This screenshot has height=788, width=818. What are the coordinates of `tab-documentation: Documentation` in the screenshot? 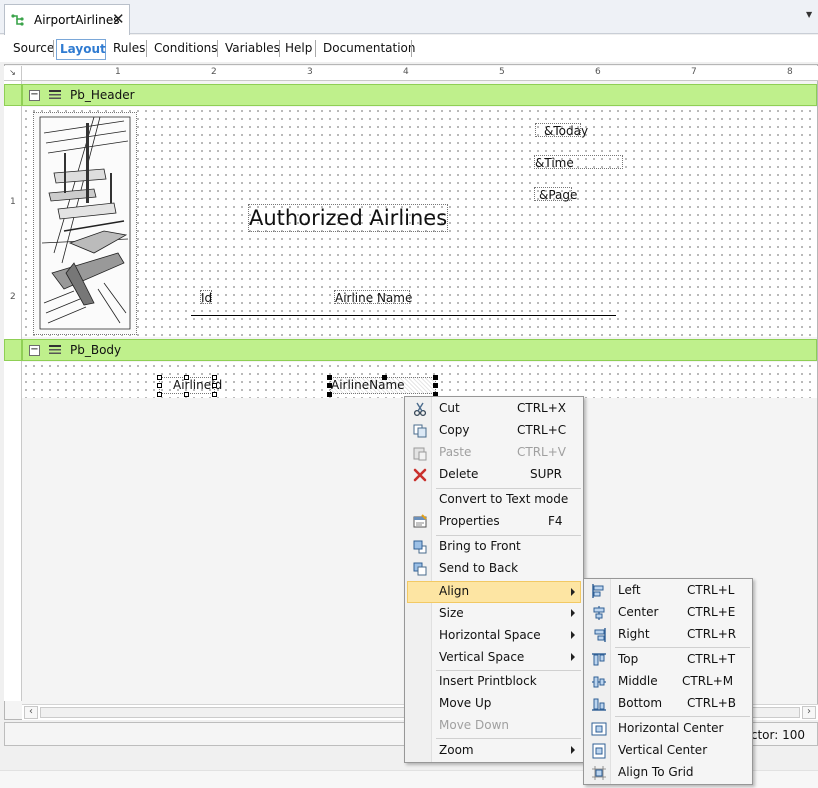 It's located at (369, 49).